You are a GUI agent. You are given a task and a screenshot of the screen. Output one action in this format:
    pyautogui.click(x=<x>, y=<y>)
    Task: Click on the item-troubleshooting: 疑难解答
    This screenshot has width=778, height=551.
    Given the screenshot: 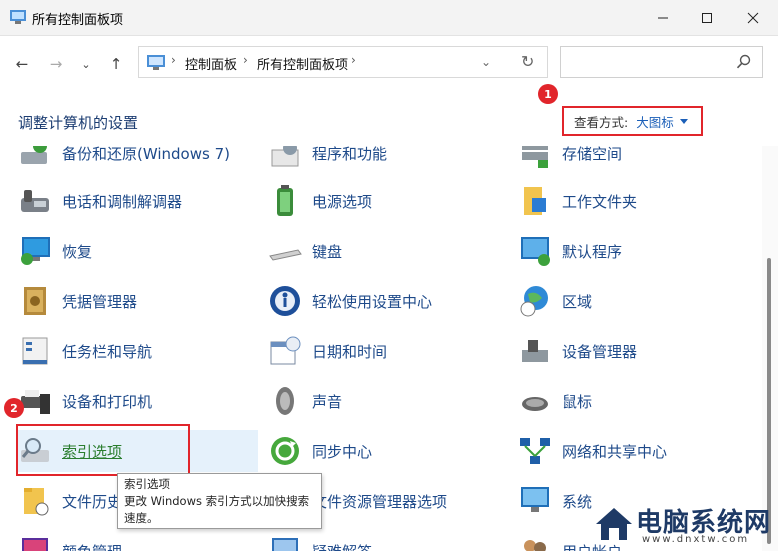 What is the action you would take?
    pyautogui.click(x=320, y=541)
    